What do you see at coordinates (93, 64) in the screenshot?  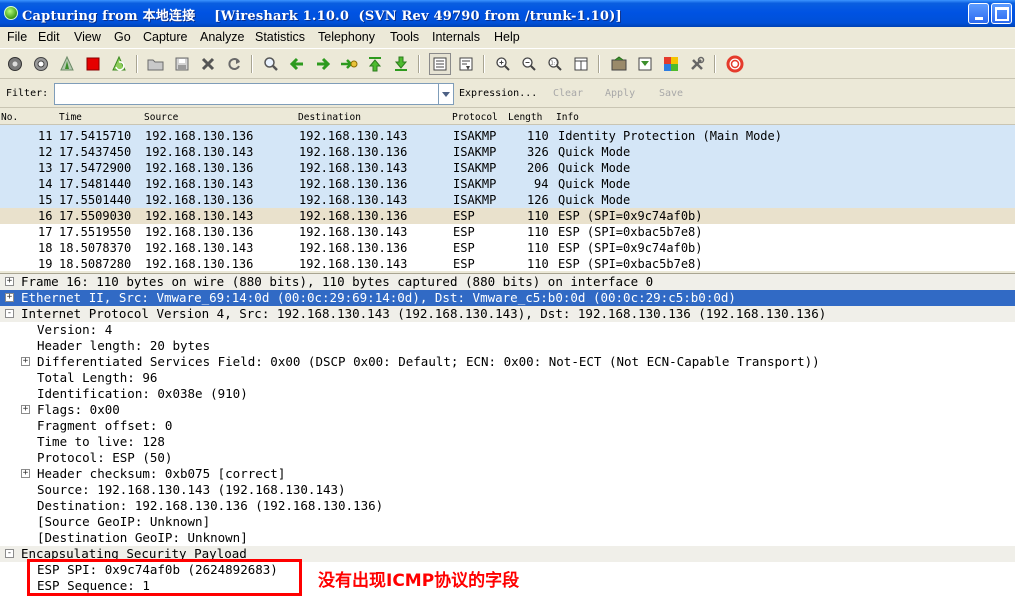 I see `stop-capture-icon` at bounding box center [93, 64].